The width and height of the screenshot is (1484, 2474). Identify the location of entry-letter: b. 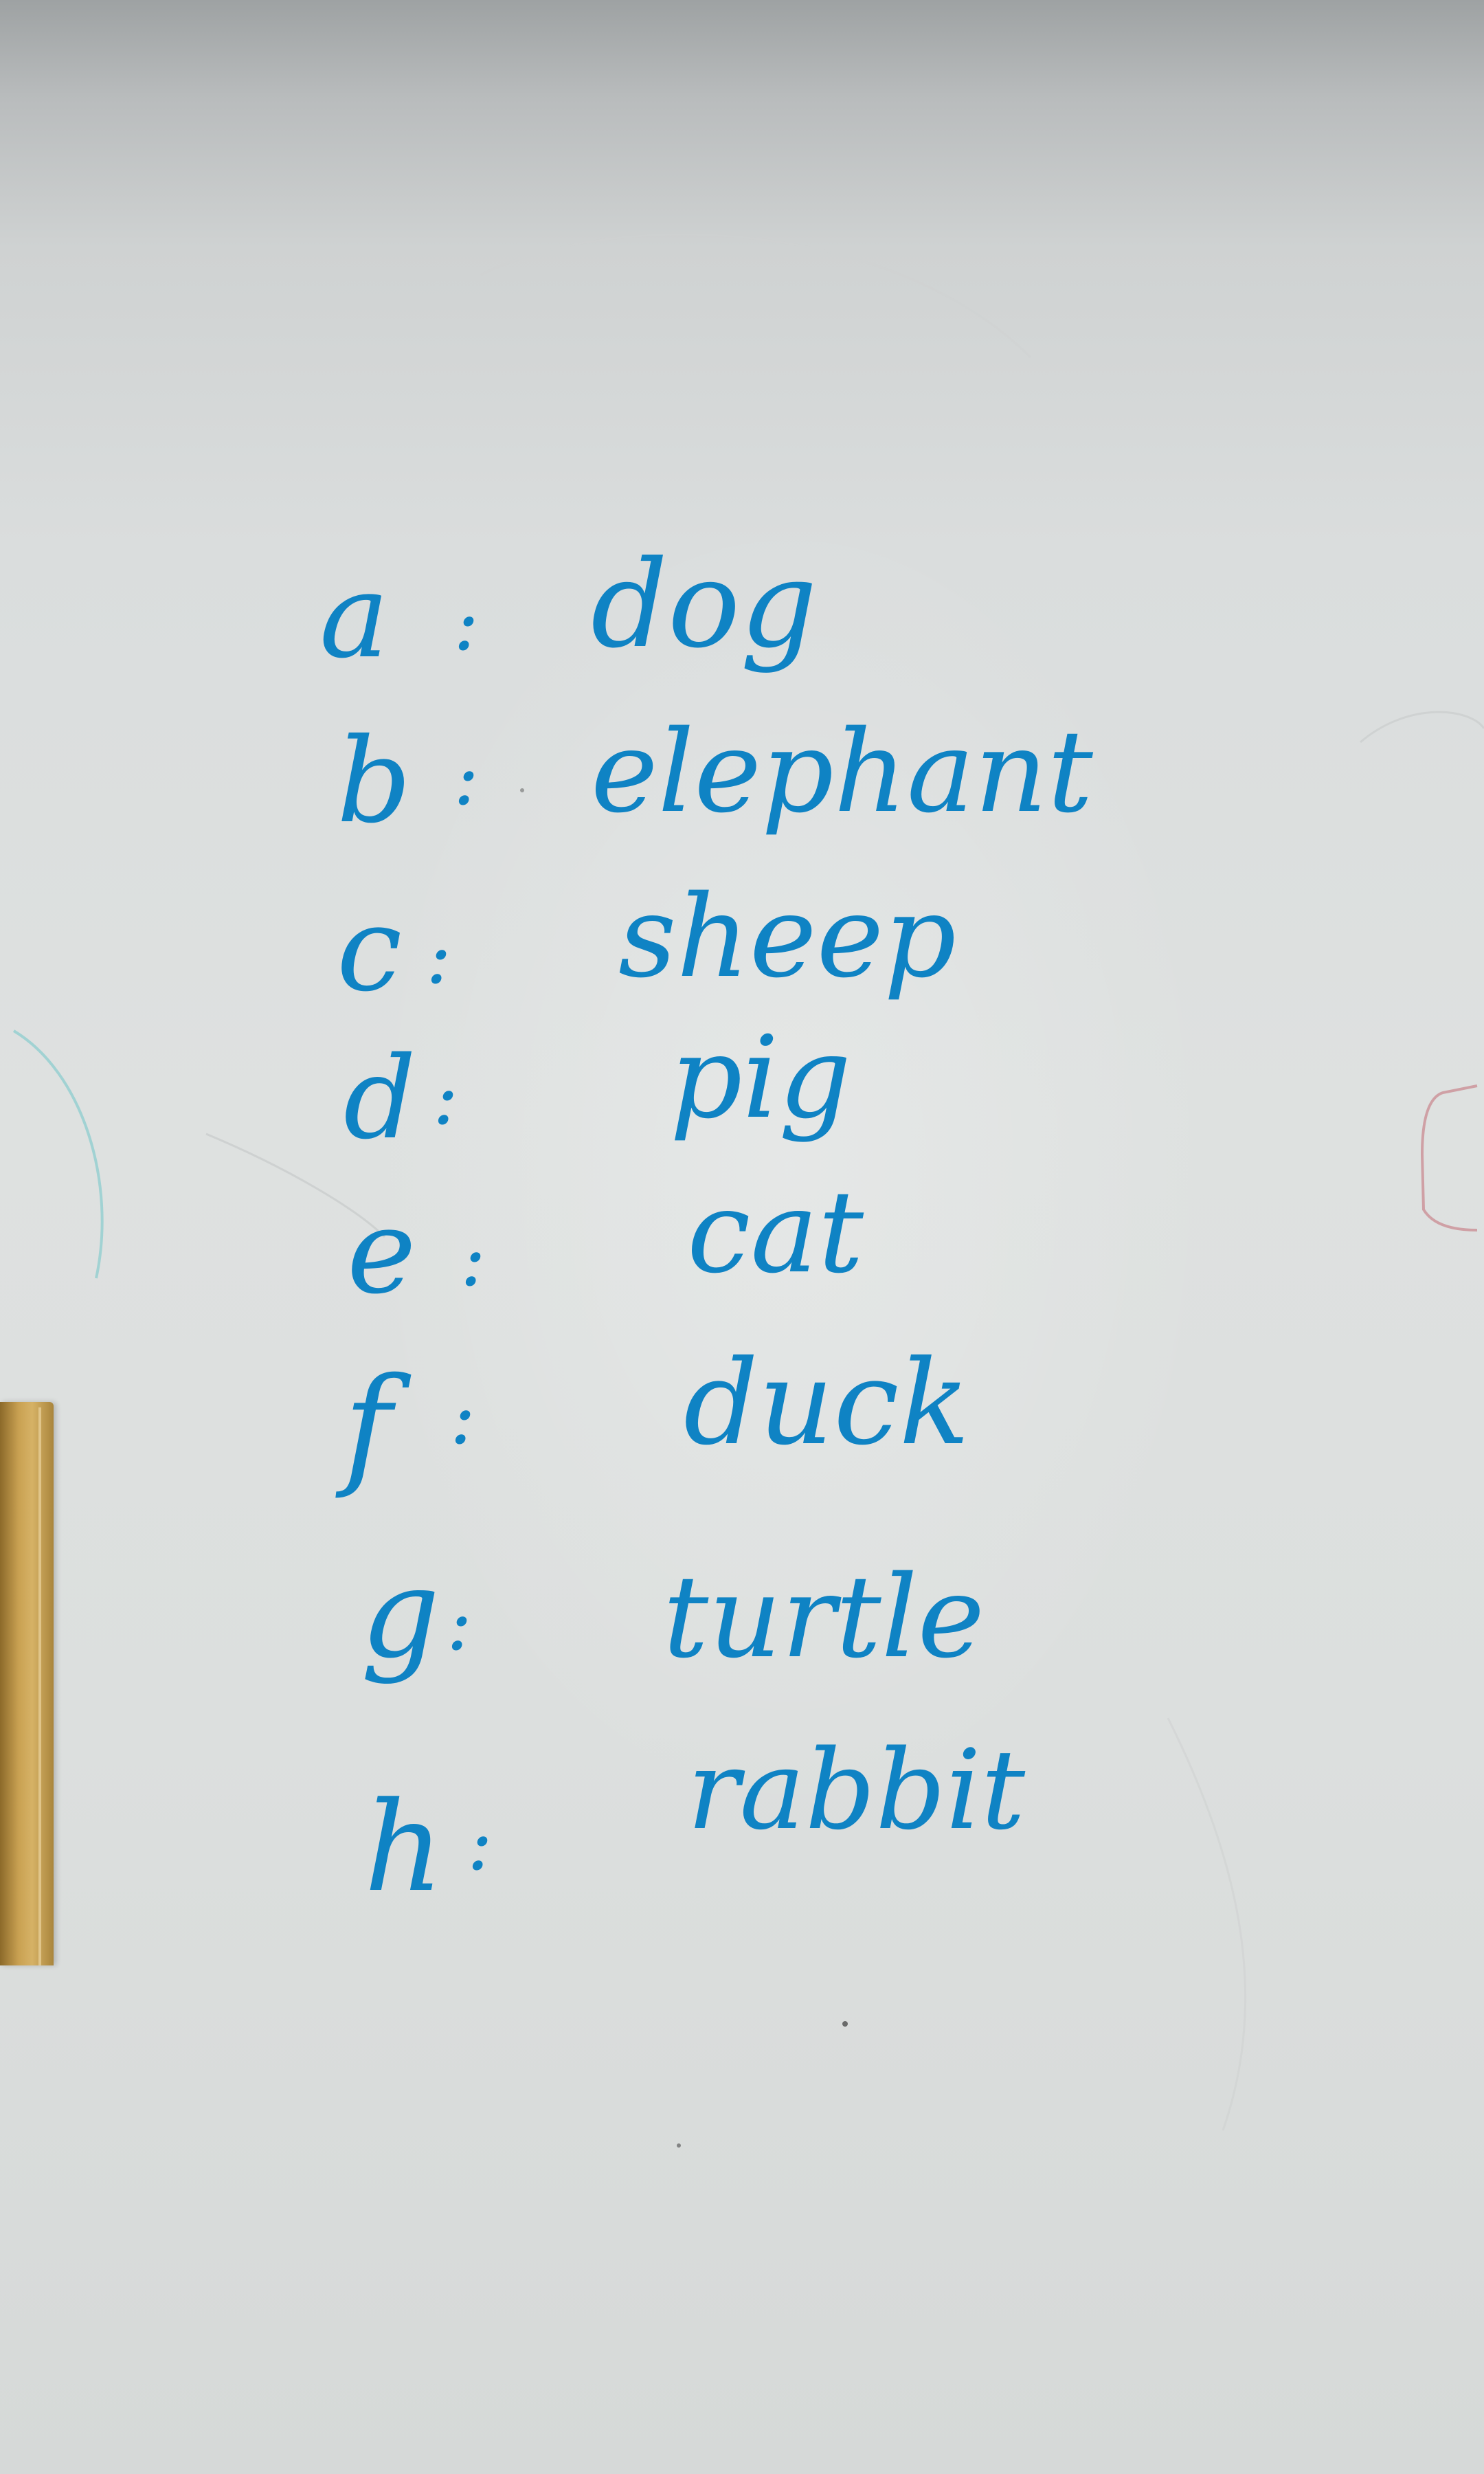
(374, 781).